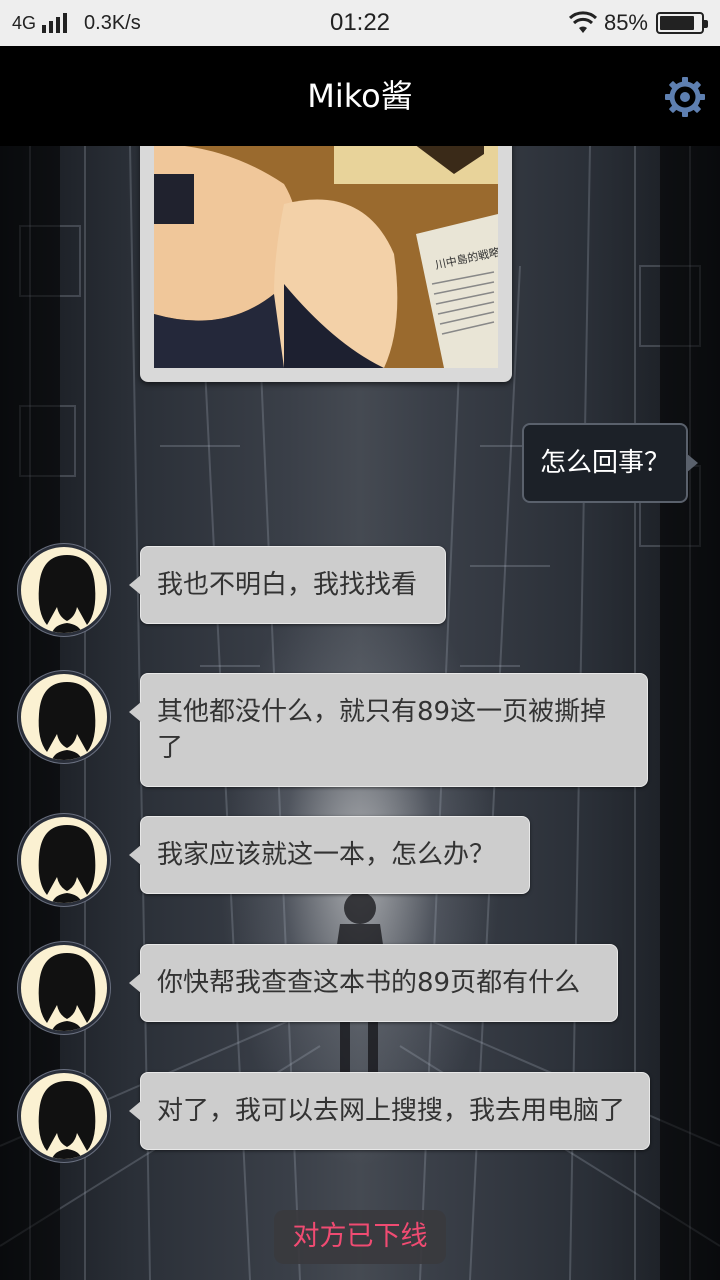 Image resolution: width=720 pixels, height=1280 pixels. I want to click on battery-fill, so click(677, 23).